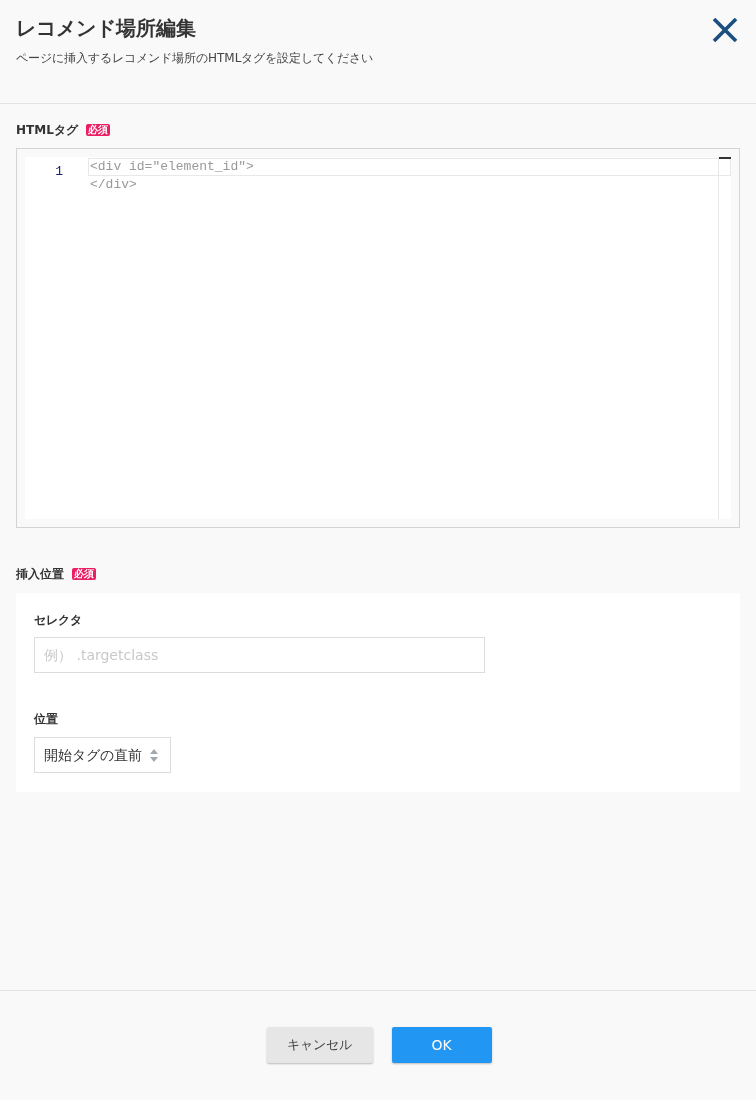 The image size is (756, 1100). Describe the element at coordinates (154, 755) in the screenshot. I see `sort-arrows-icon` at that location.